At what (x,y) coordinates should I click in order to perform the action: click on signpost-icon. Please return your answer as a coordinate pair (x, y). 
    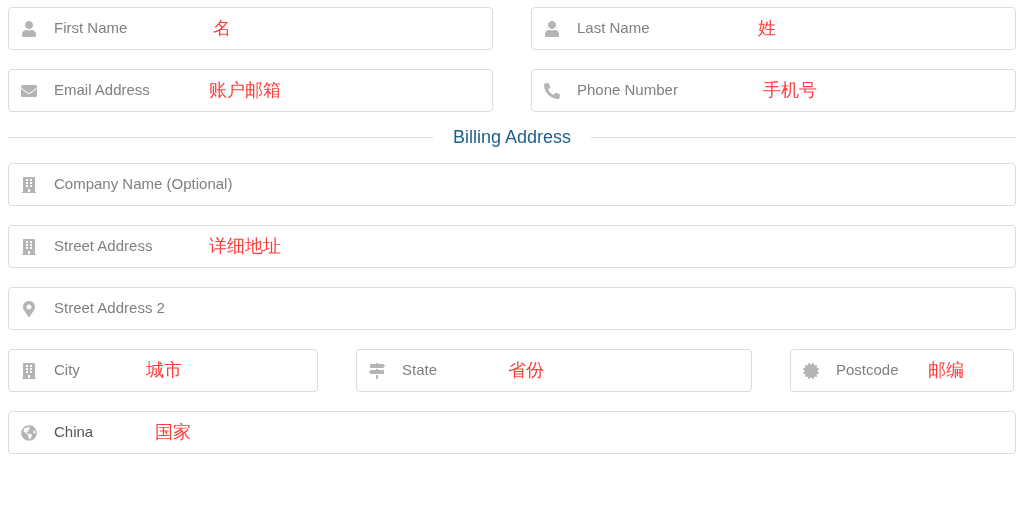
    Looking at the image, I should click on (377, 370).